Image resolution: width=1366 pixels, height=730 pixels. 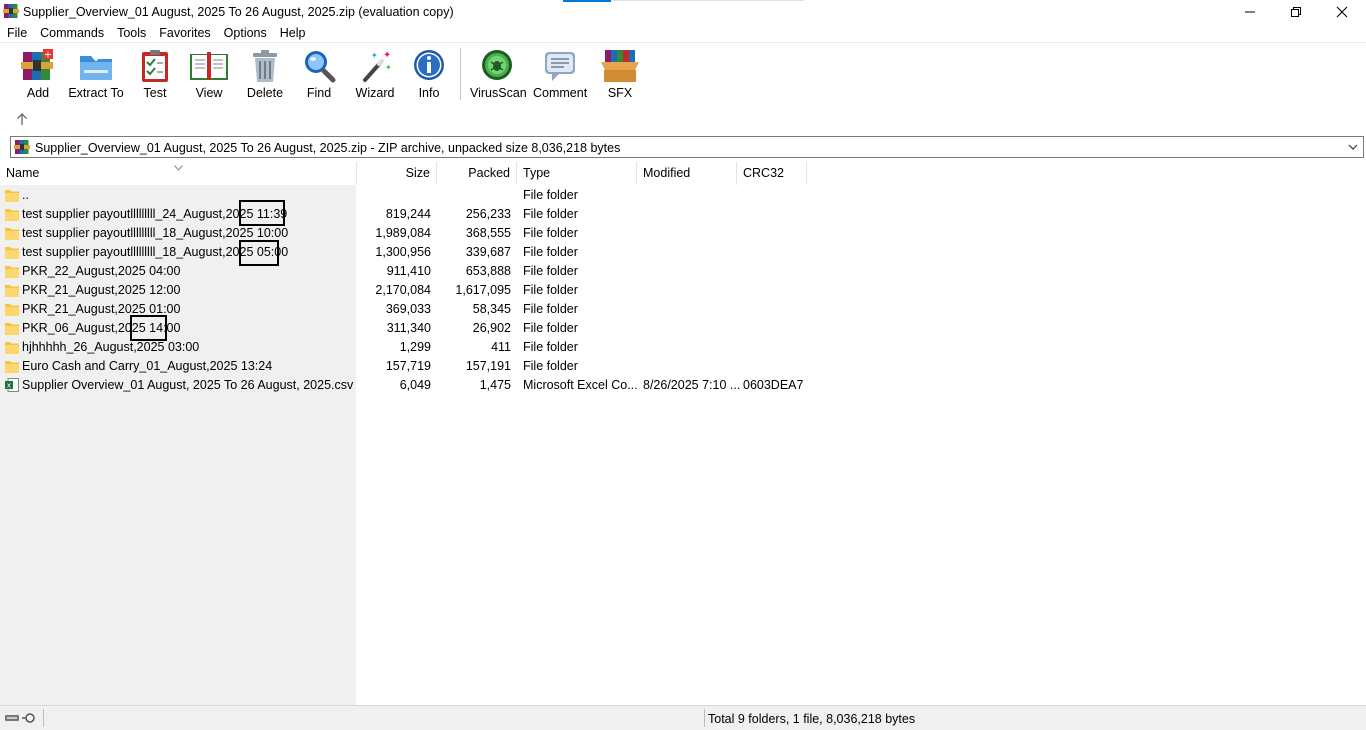 I want to click on view-label: View, so click(x=209, y=93).